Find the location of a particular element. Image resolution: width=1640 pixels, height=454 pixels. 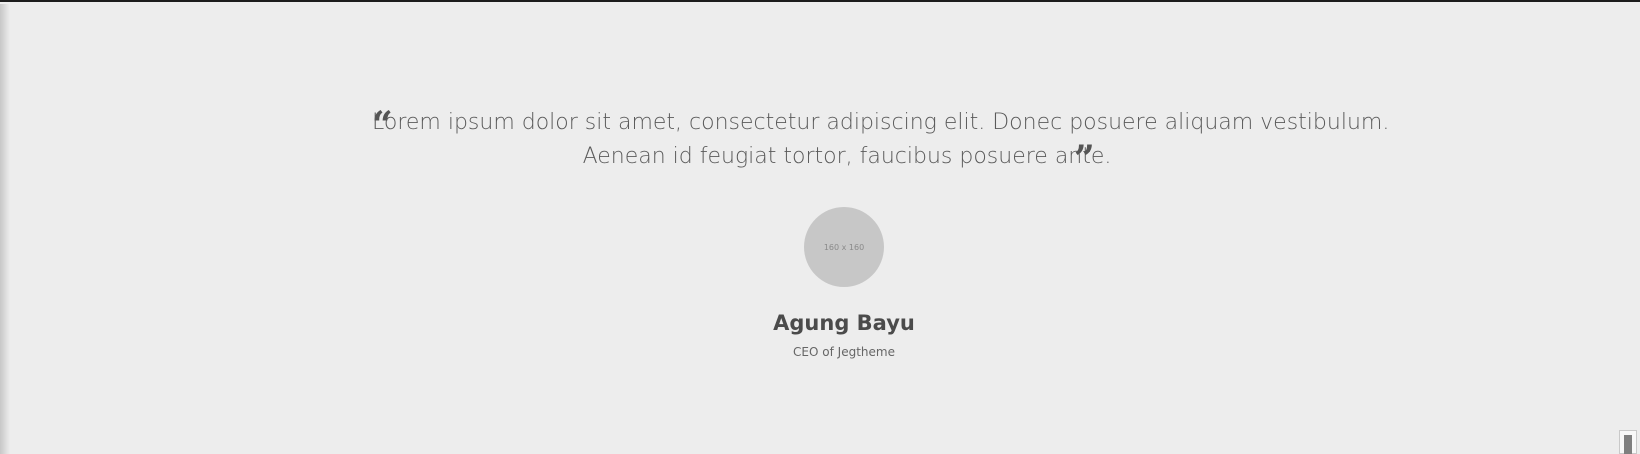

avatar-placeholder-label: 160 x 160 is located at coordinates (844, 247).